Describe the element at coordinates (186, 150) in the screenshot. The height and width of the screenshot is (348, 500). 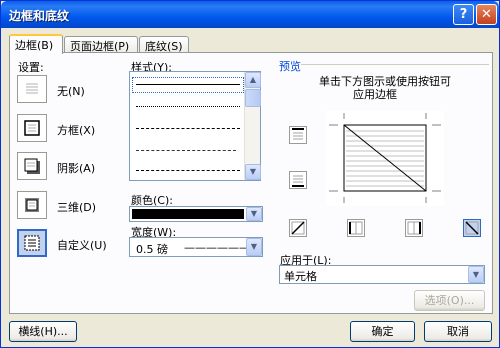
I see `style-dash-line` at that location.